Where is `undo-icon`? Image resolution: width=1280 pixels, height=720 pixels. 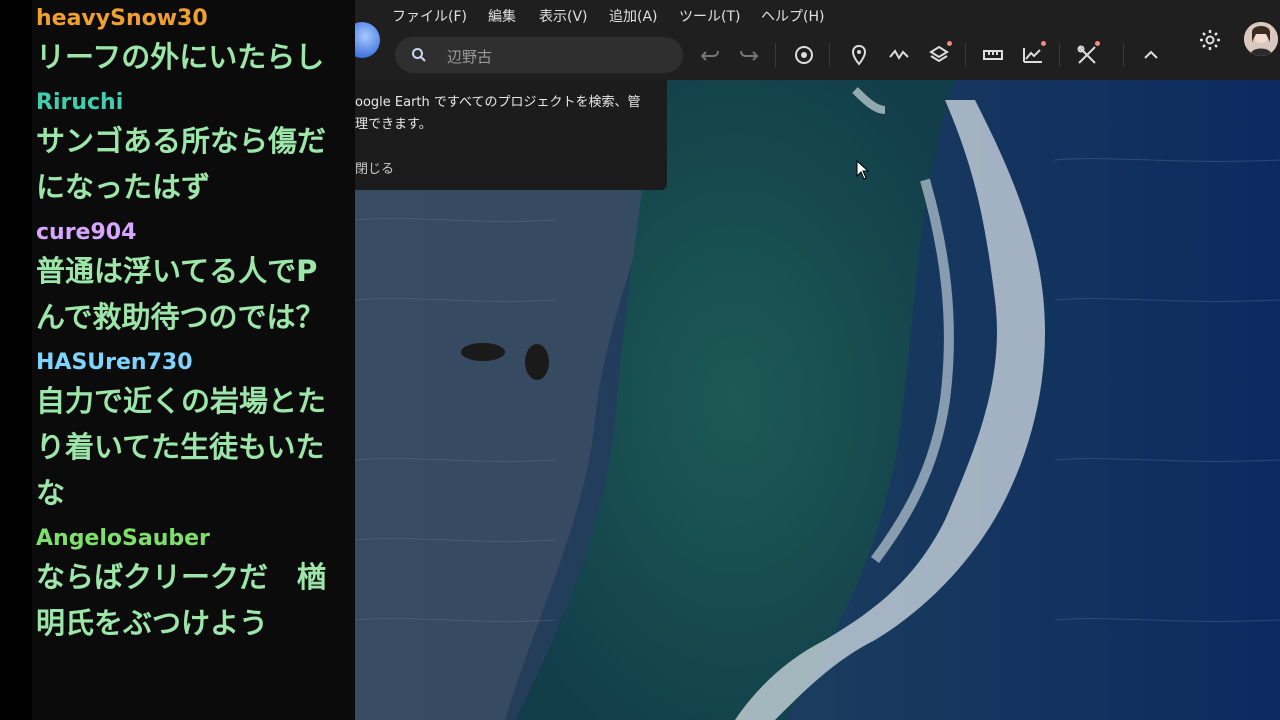 undo-icon is located at coordinates (709, 55).